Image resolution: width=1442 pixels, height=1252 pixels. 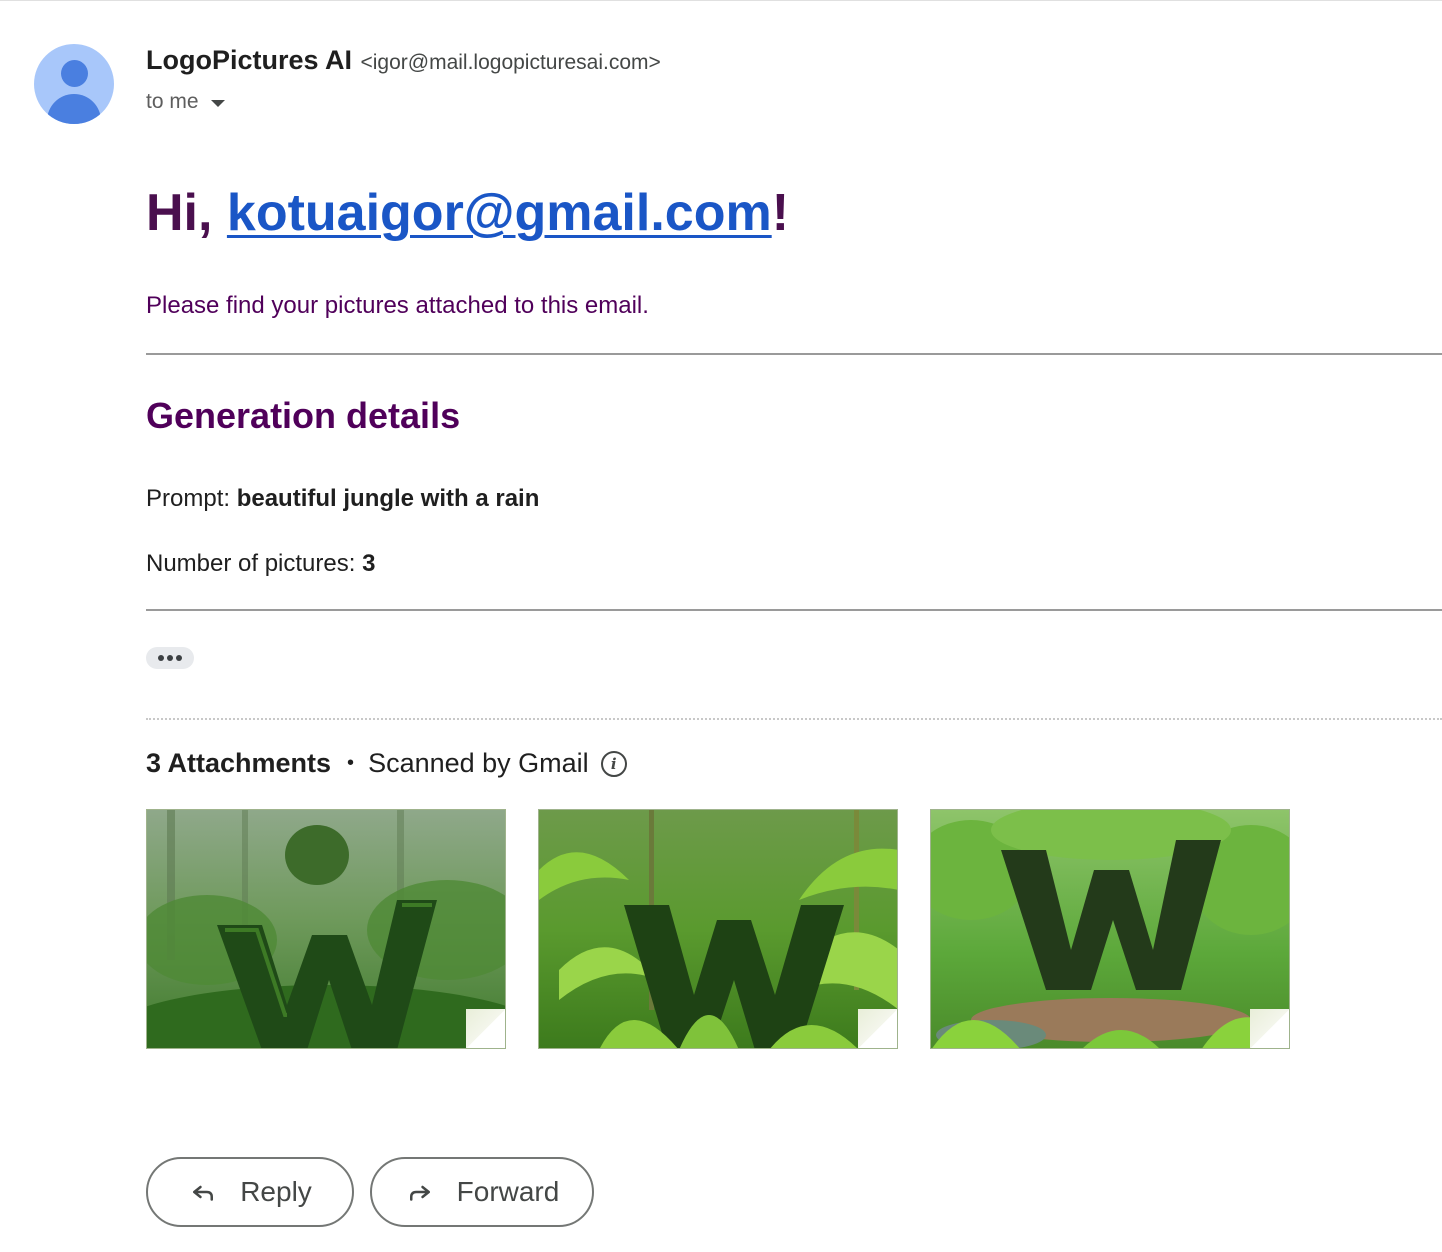 What do you see at coordinates (239, 763) in the screenshot?
I see `attachments-count: 3 Attachments` at bounding box center [239, 763].